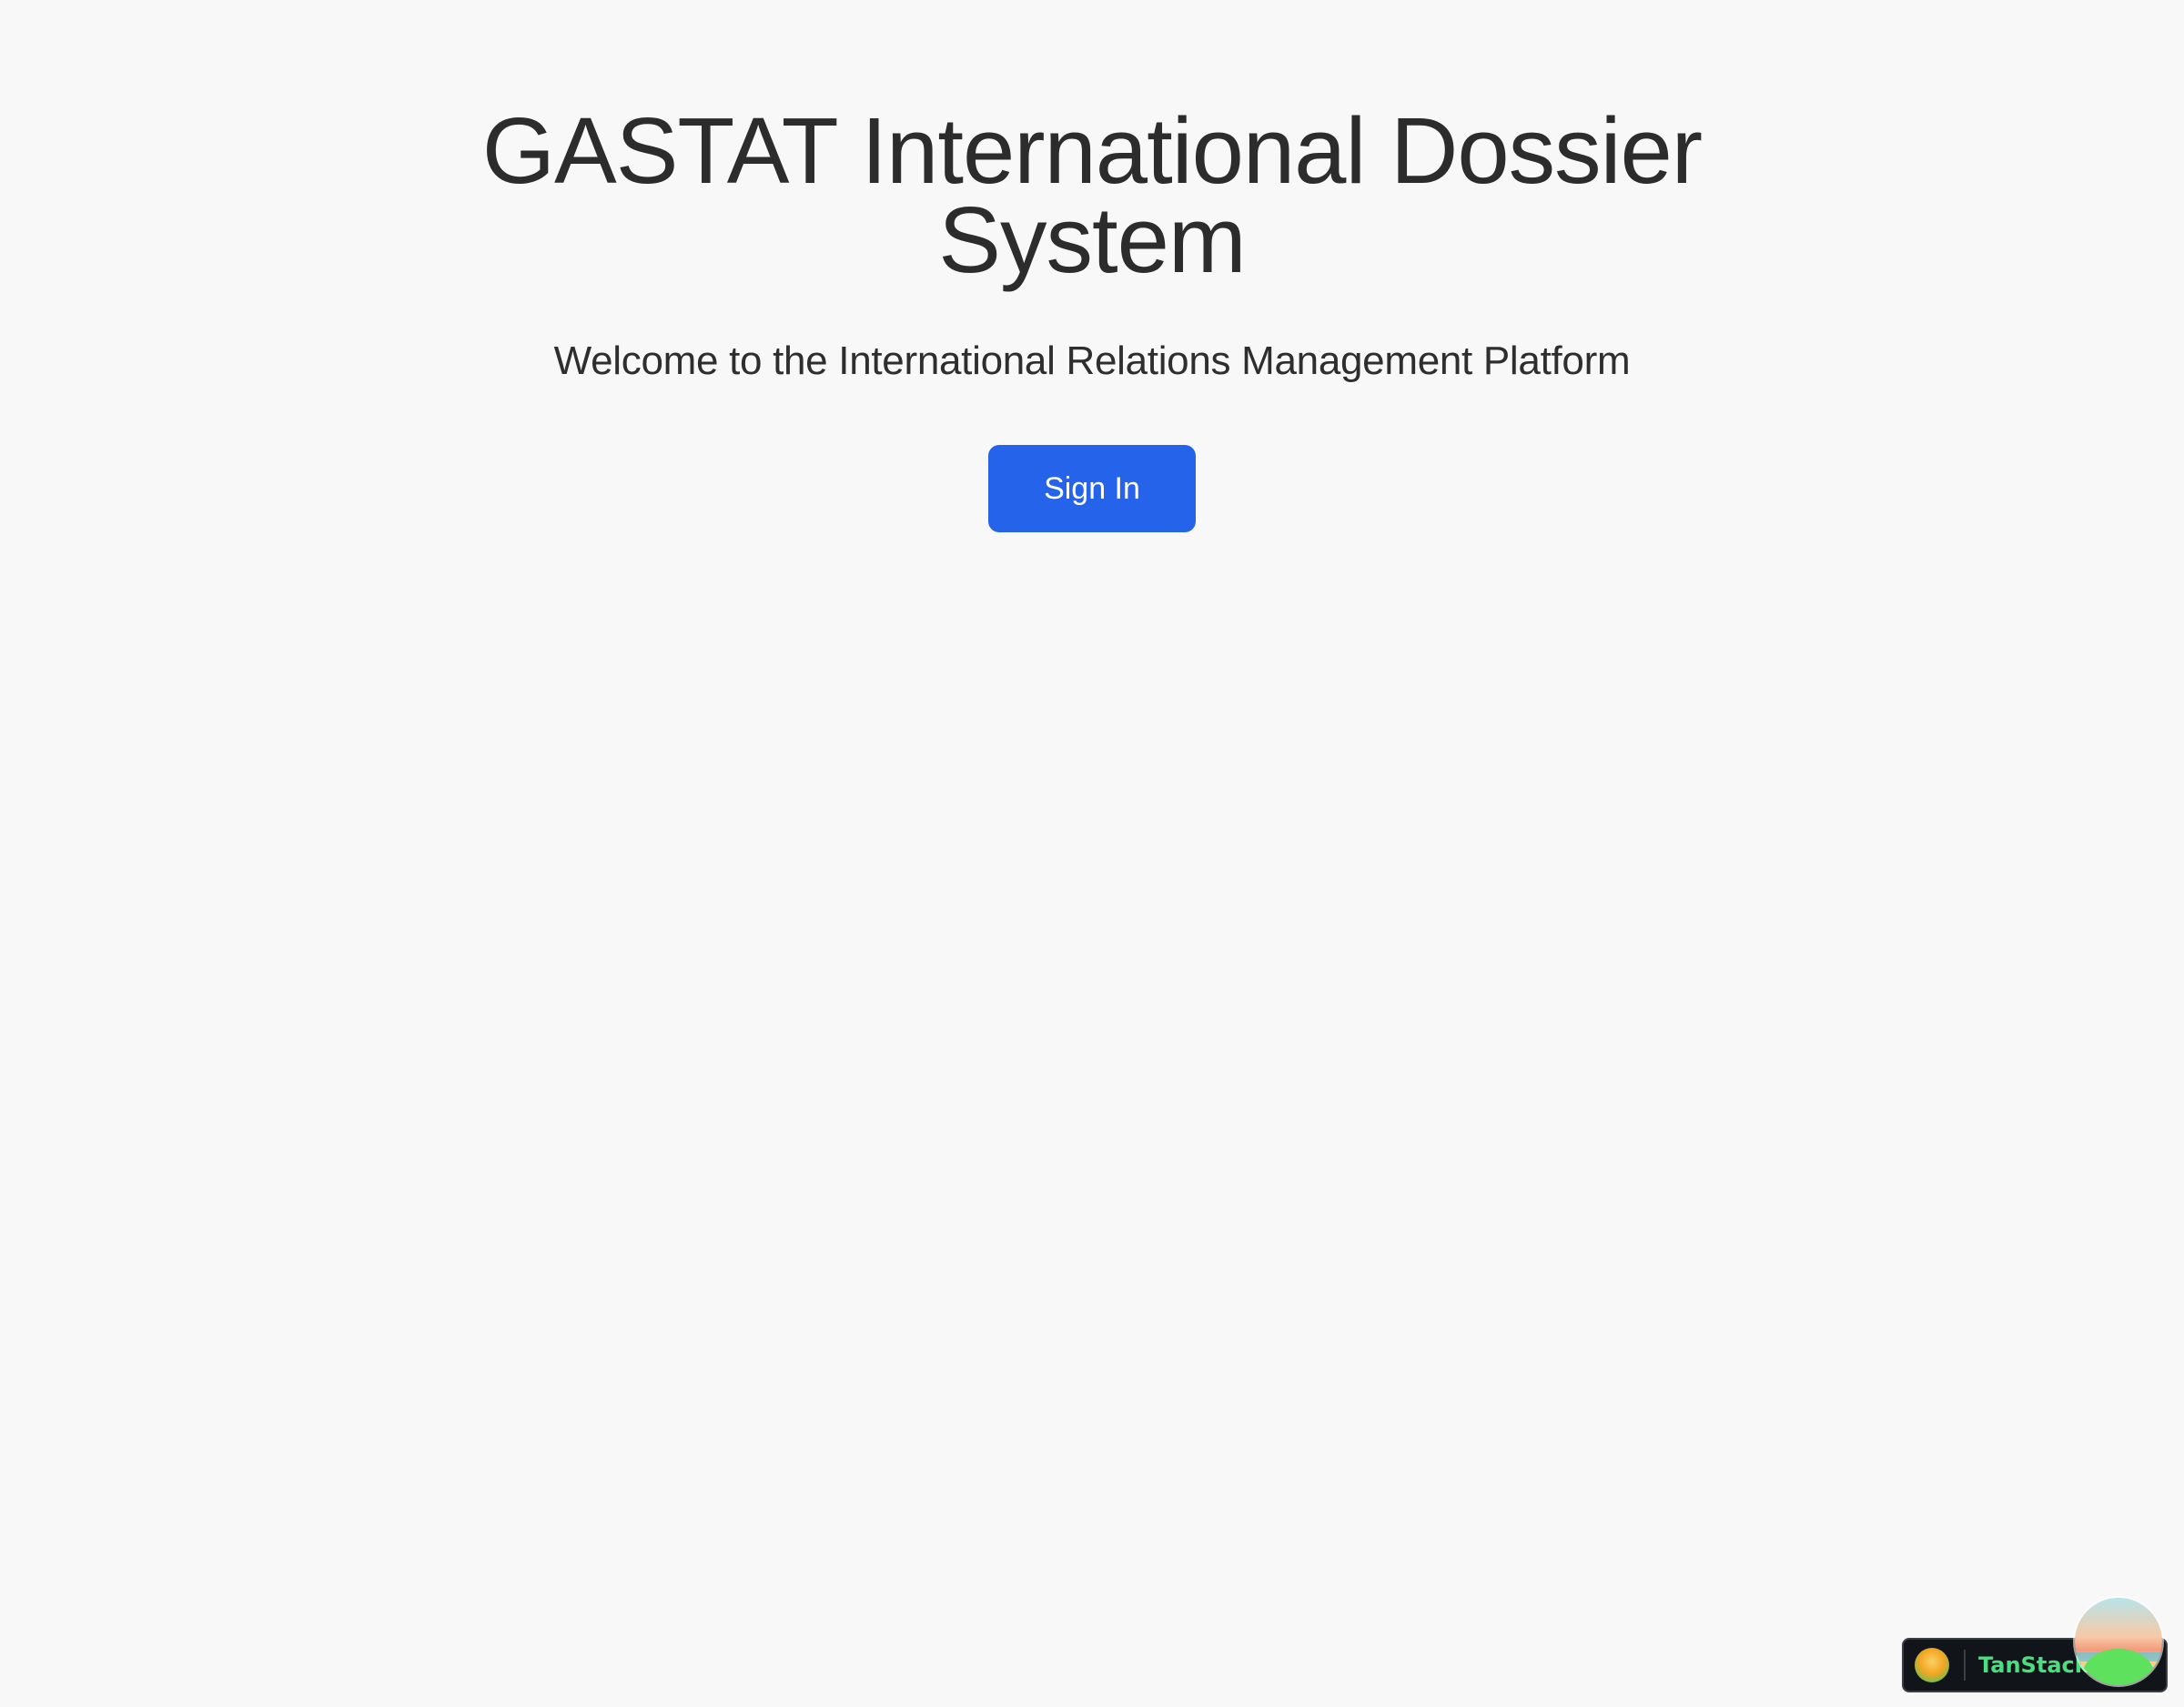 Image resolution: width=2184 pixels, height=1707 pixels. I want to click on sign-in-button: Sign In, so click(1092, 489).